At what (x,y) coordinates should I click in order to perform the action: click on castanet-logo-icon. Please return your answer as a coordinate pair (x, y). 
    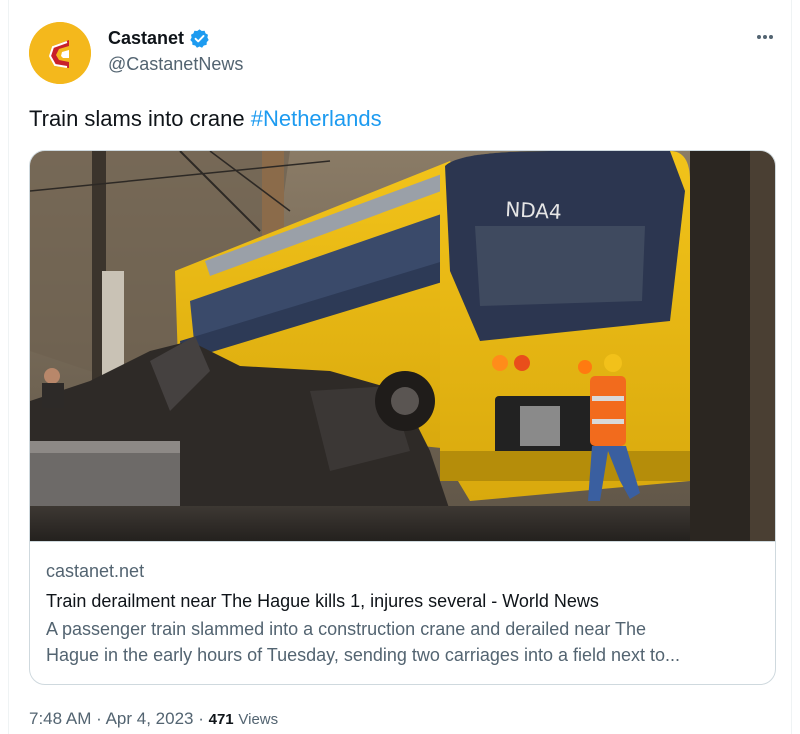
    Looking at the image, I should click on (60, 53).